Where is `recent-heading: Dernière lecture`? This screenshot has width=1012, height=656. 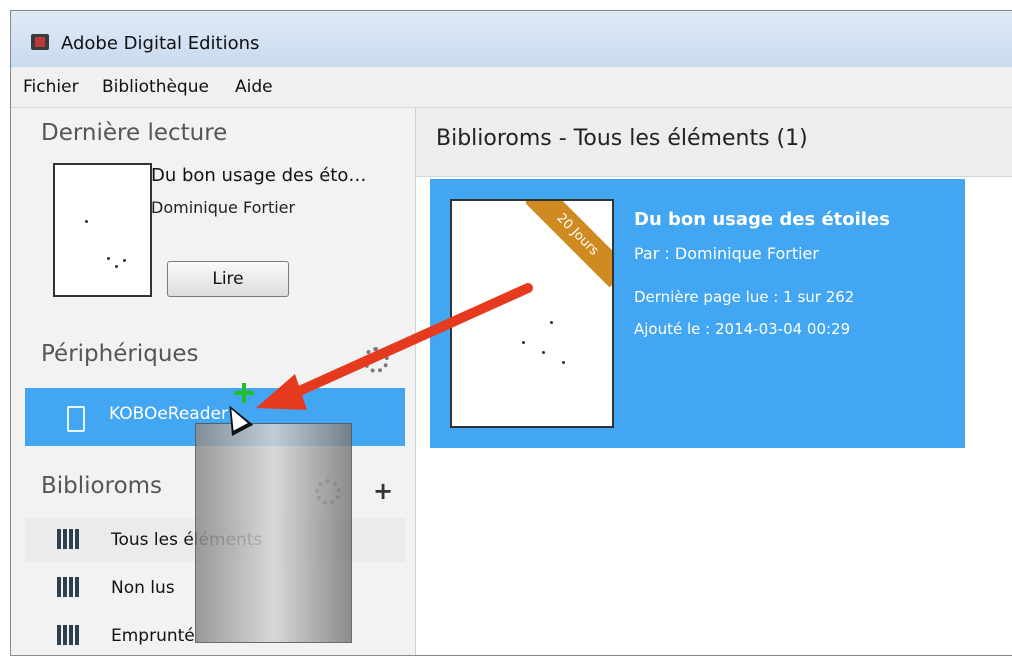 recent-heading: Dernière lecture is located at coordinates (134, 133).